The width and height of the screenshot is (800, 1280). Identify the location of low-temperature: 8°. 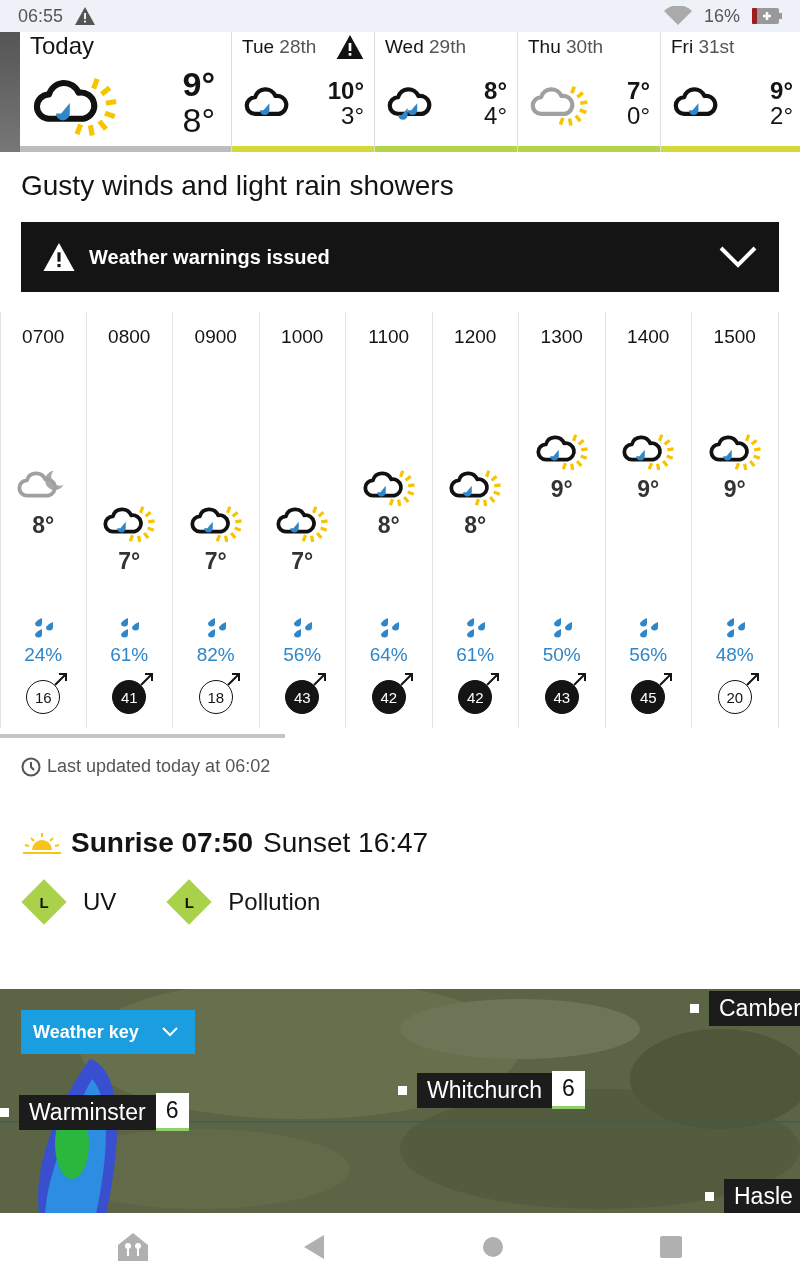
(198, 121).